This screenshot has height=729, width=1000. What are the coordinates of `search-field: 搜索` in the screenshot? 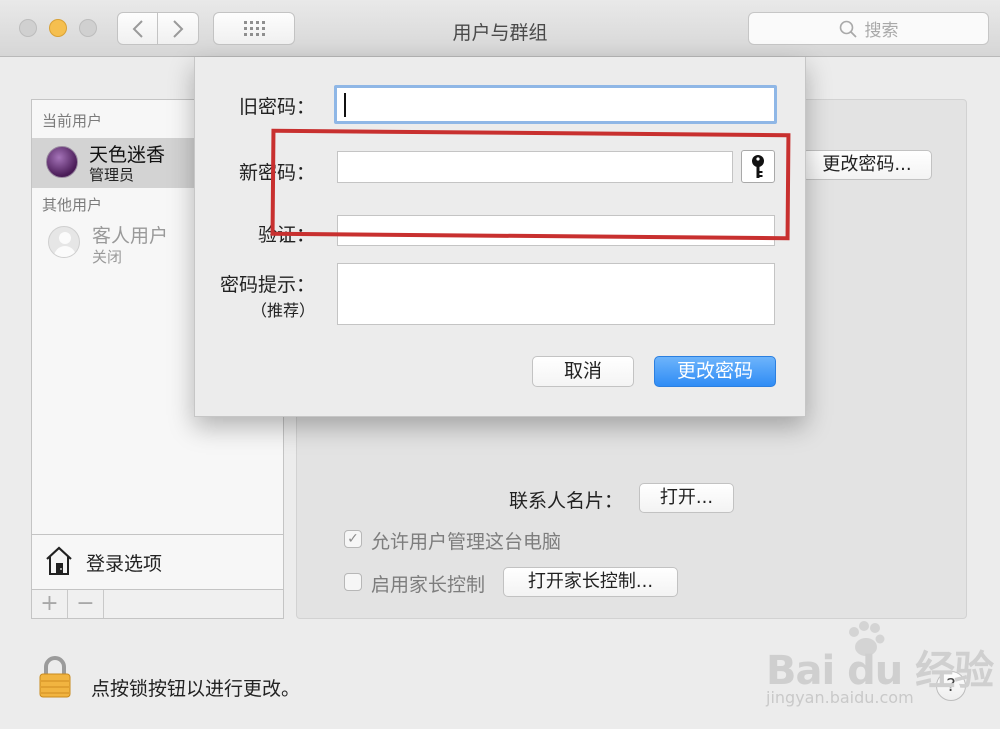 It's located at (868, 28).